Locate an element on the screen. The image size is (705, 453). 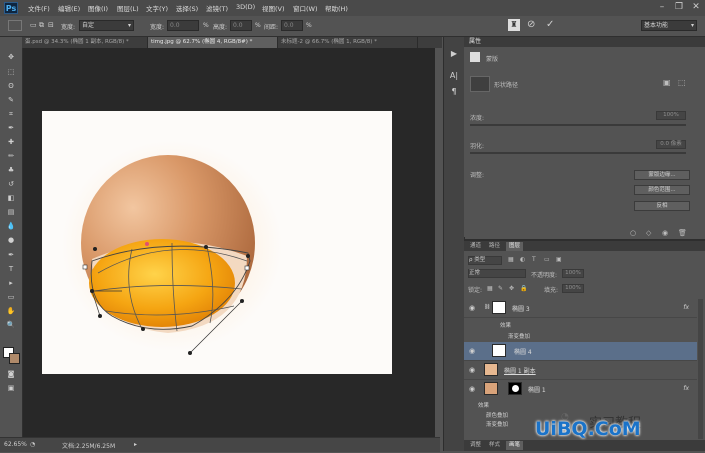
pen-tool-icon: ✒ is located at coordinates (11, 255).